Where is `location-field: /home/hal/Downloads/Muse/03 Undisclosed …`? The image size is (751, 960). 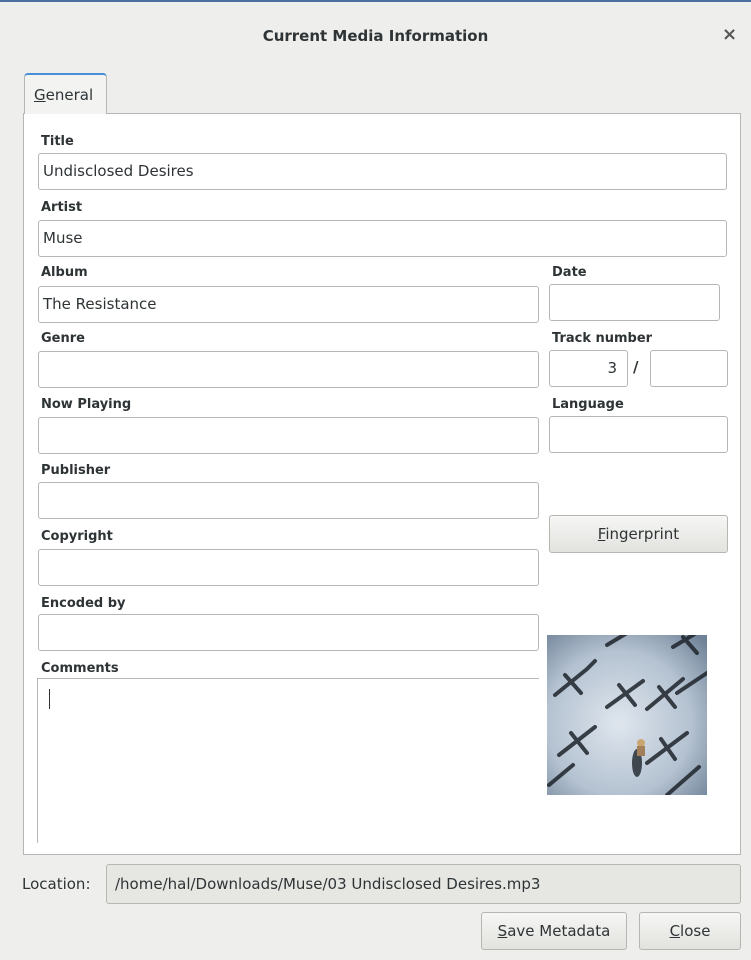
location-field: /home/hal/Downloads/Muse/03 Undisclosed … is located at coordinates (423, 884).